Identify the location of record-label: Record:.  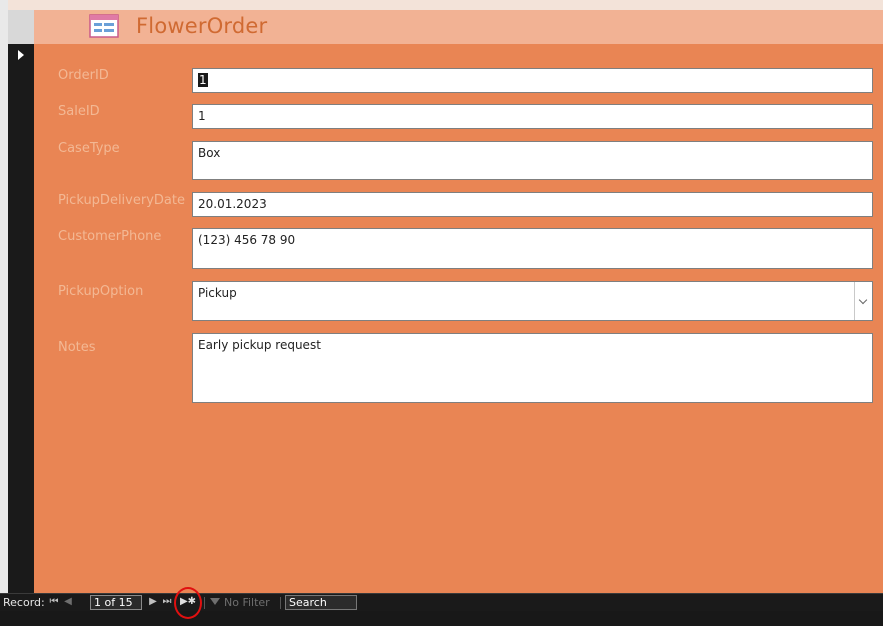
(24, 602).